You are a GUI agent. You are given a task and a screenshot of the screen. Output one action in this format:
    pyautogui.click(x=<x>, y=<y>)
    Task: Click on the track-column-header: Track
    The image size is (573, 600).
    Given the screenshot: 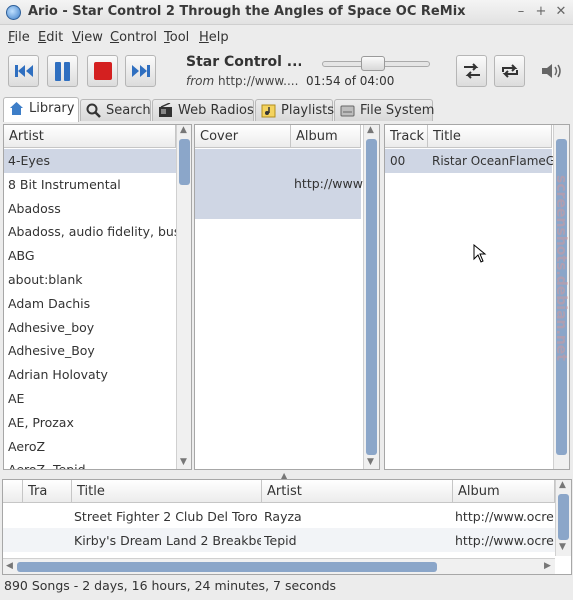 What is the action you would take?
    pyautogui.click(x=406, y=136)
    